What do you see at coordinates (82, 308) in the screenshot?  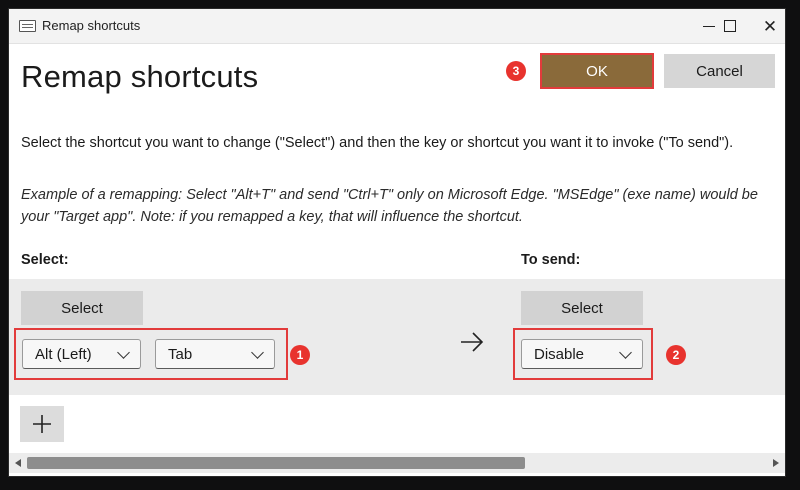 I see `select-shortcut-button: Select` at bounding box center [82, 308].